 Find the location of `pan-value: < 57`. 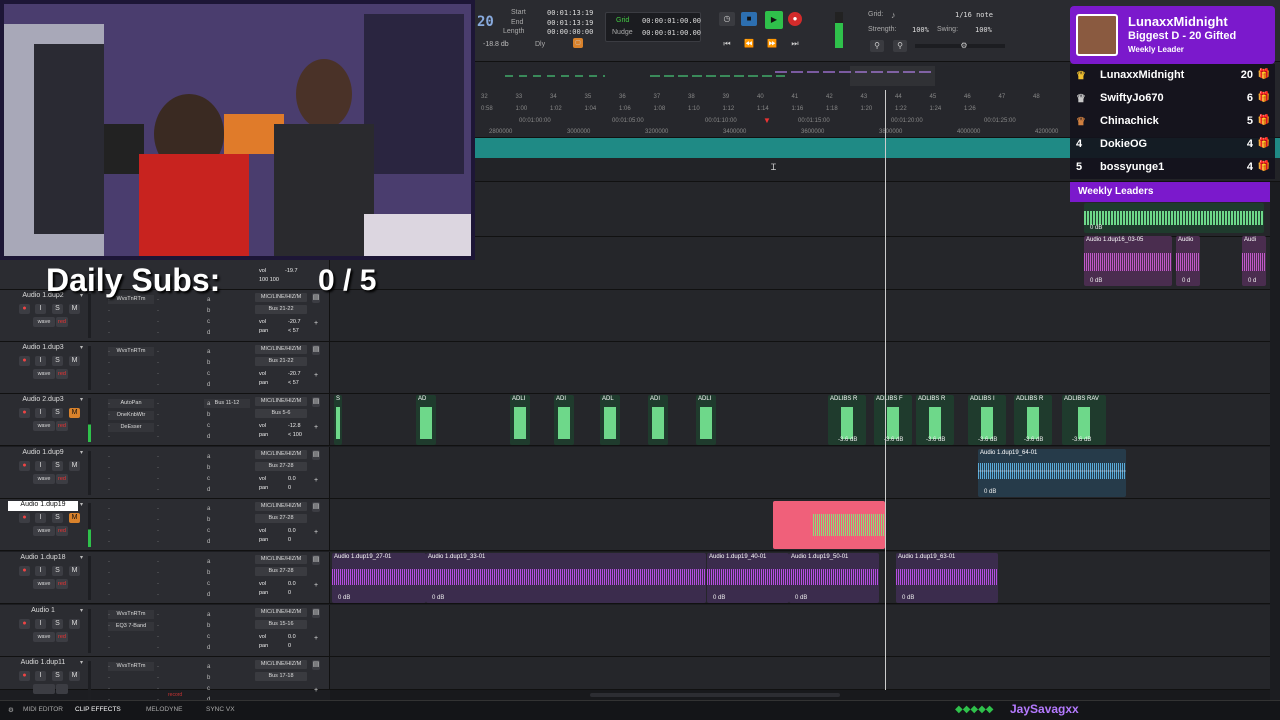

pan-value: < 57 is located at coordinates (293, 383).